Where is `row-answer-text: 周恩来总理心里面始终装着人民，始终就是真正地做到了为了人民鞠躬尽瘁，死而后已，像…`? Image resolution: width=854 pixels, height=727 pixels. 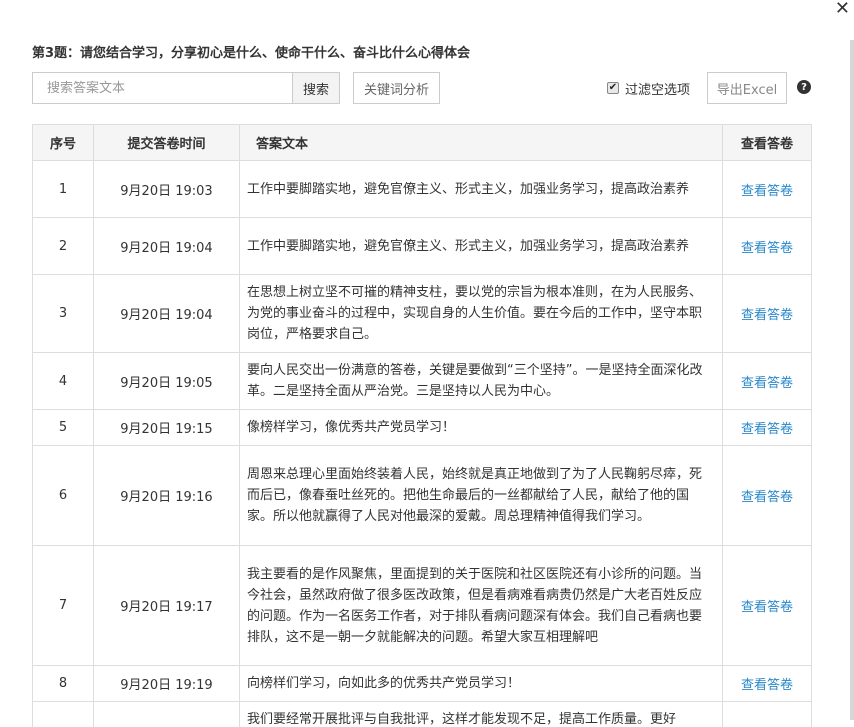
row-answer-text: 周恩来总理心里面始终装着人民，始终就是真正地做到了为了人民鞠躬尽瘁，死而后已，像… is located at coordinates (481, 495).